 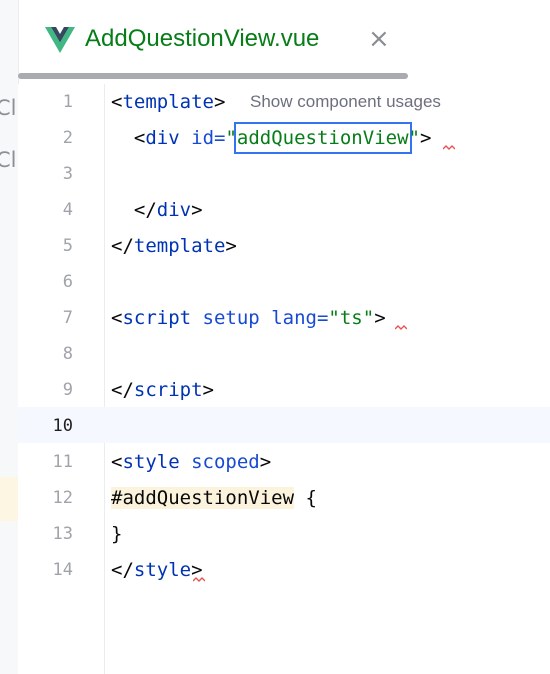 What do you see at coordinates (67, 174) in the screenshot?
I see `line-number: 3` at bounding box center [67, 174].